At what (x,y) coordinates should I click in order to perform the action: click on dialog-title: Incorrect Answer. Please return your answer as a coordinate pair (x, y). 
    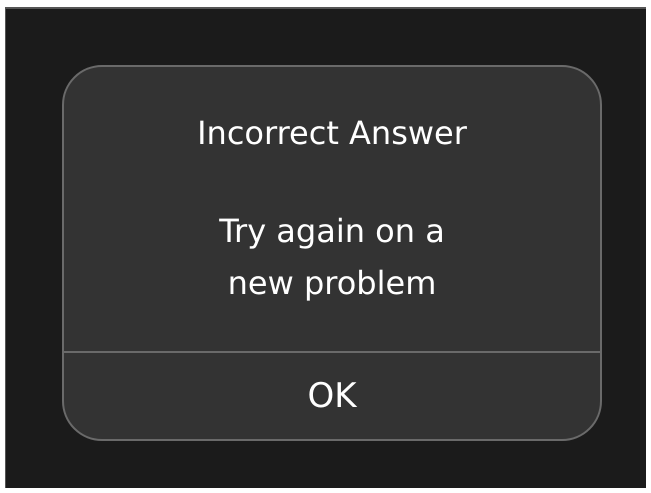
    Looking at the image, I should click on (332, 133).